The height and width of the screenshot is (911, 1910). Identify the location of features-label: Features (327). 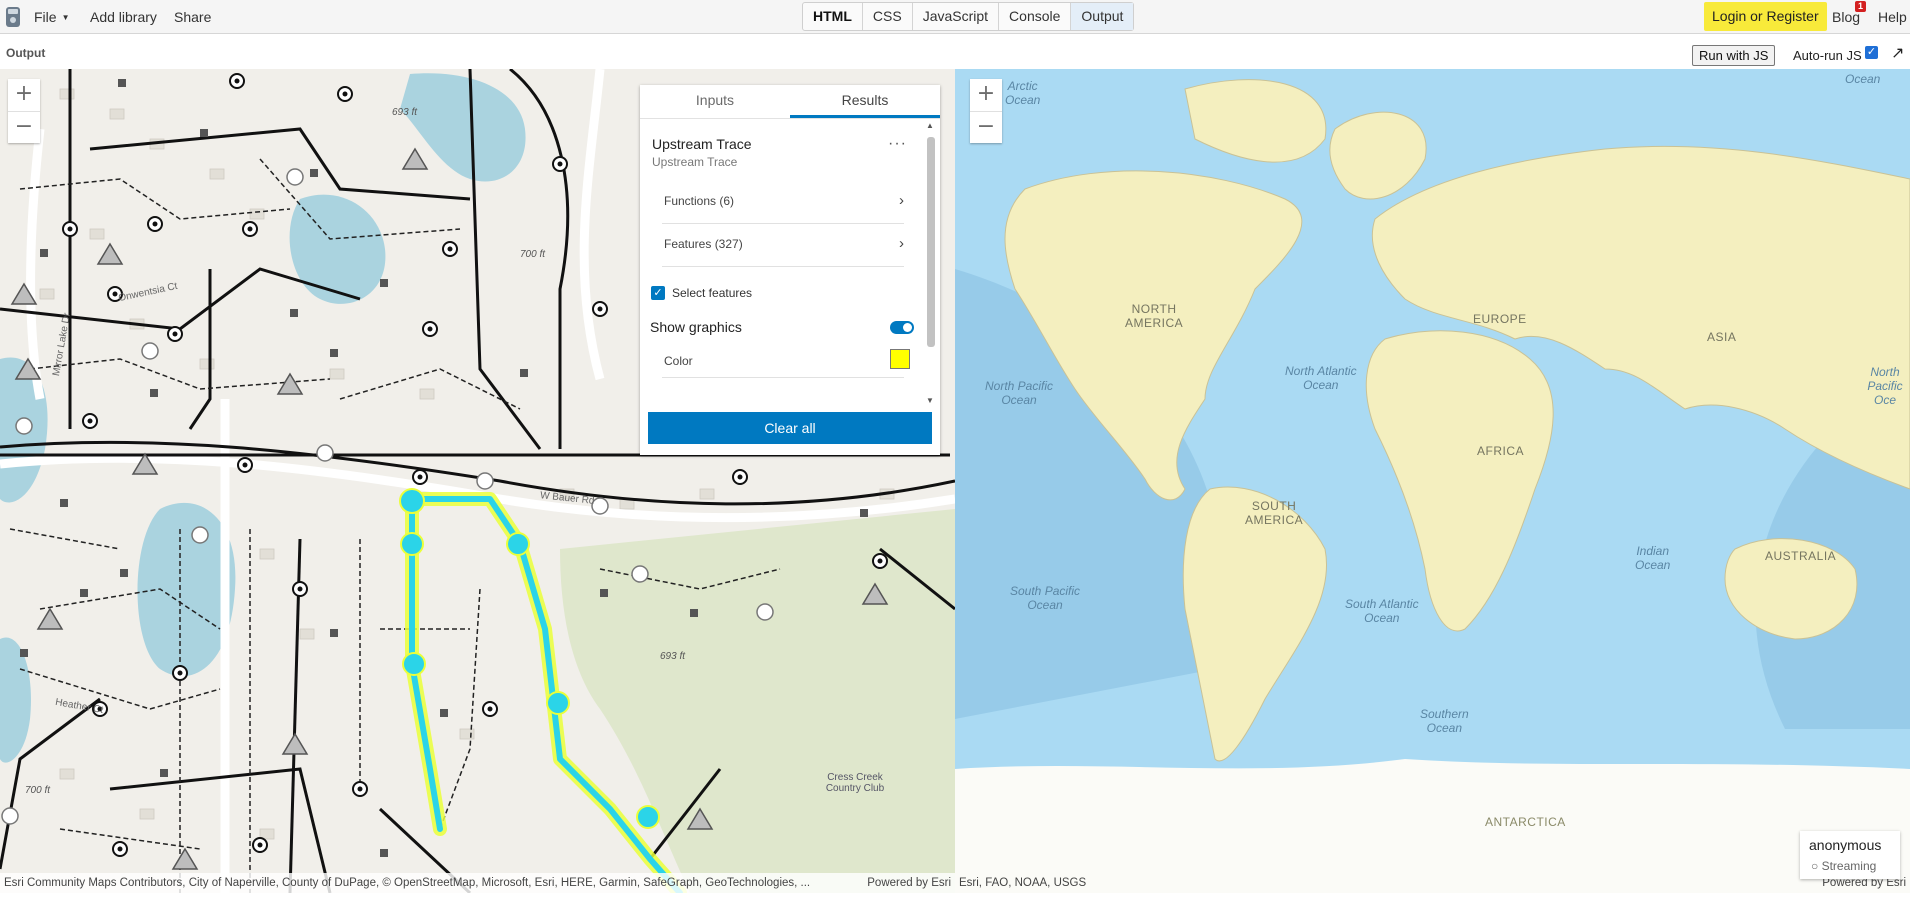
(703, 244).